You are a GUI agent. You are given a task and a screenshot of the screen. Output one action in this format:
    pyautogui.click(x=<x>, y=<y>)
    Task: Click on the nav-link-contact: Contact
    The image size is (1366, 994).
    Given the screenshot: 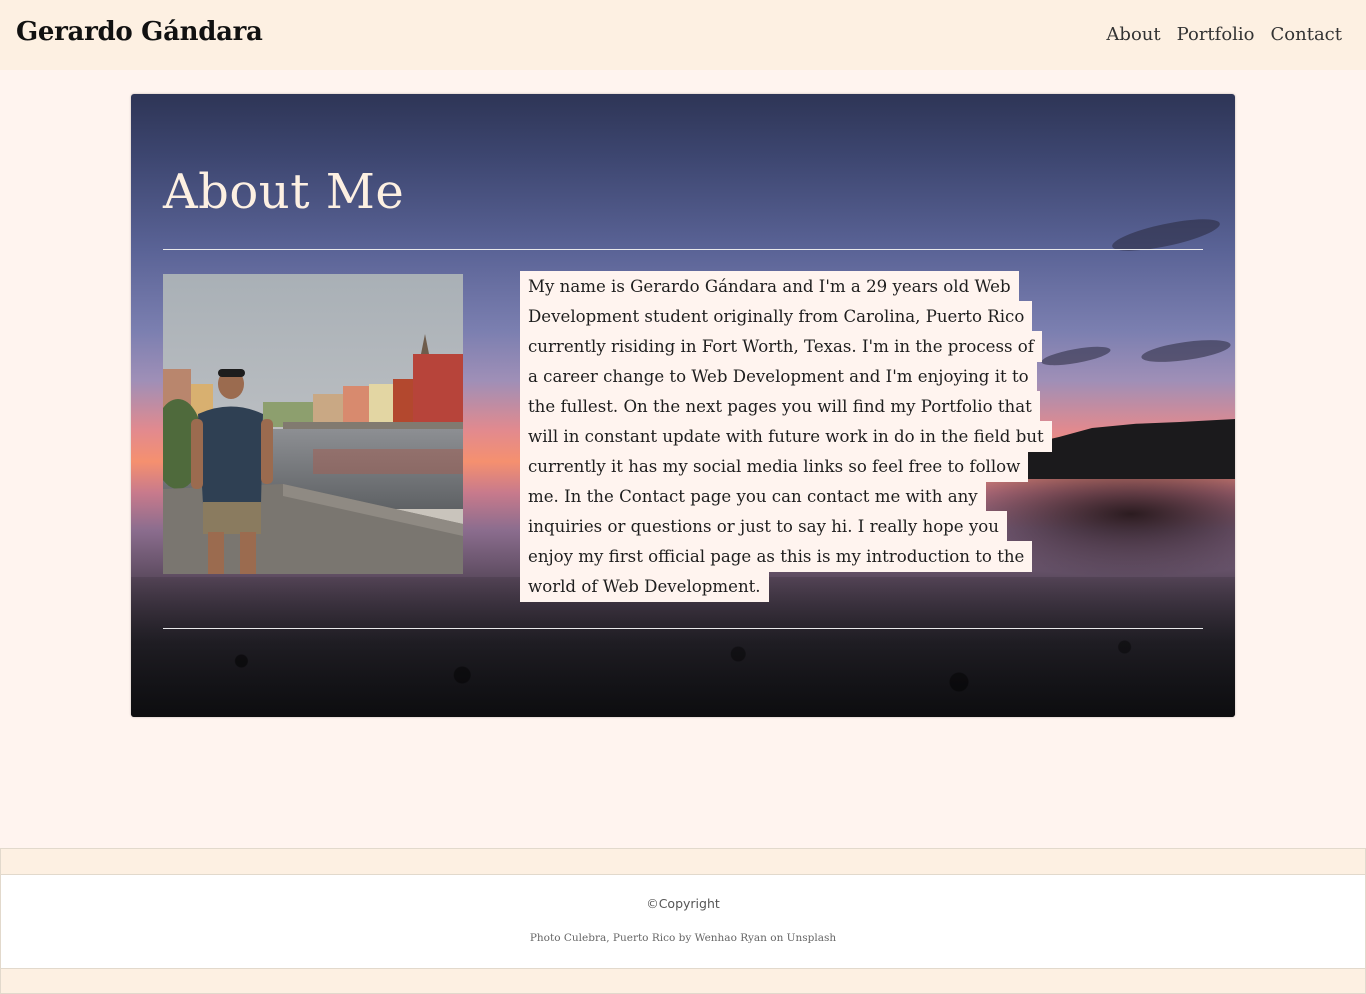 What is the action you would take?
    pyautogui.click(x=1306, y=34)
    